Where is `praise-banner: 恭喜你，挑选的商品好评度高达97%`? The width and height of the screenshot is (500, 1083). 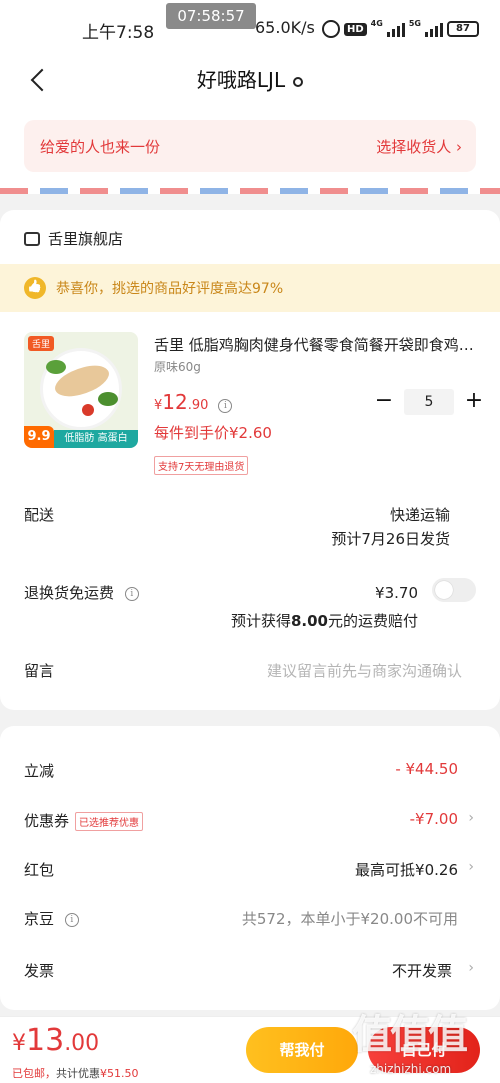 praise-banner: 恭喜你，挑选的商品好评度高达97% is located at coordinates (250, 288).